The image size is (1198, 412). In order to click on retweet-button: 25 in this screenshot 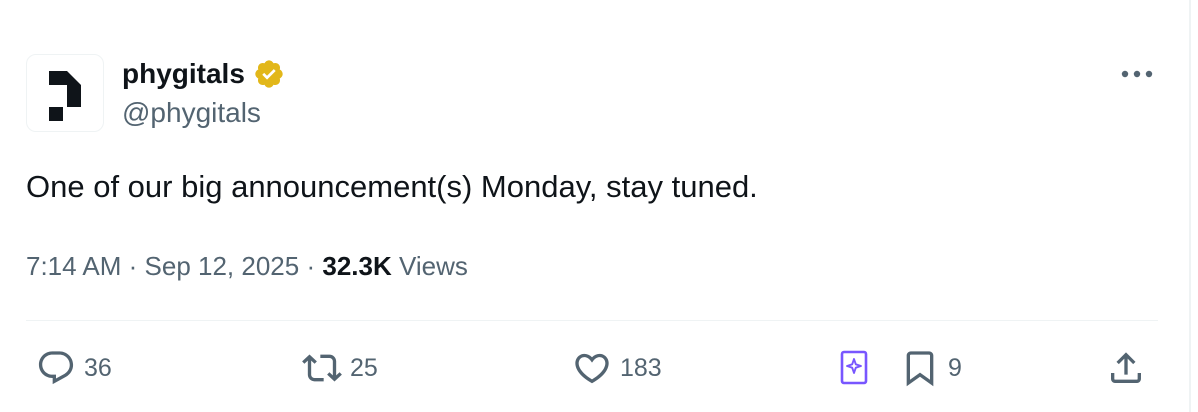, I will do `click(340, 368)`.